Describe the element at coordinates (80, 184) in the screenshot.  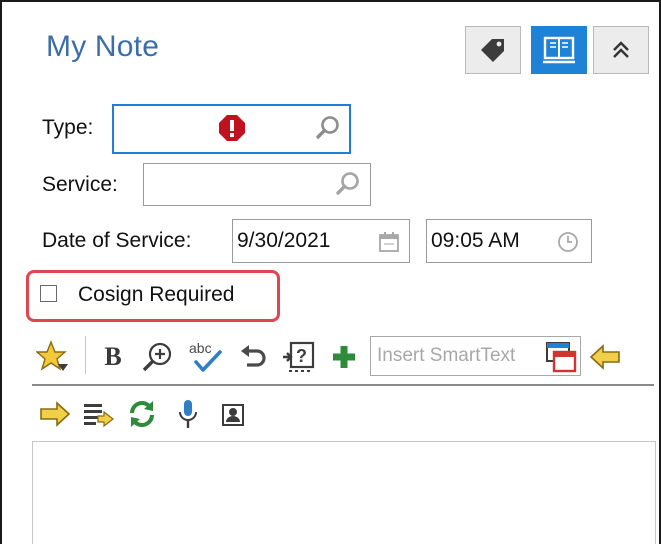
I see `service-label: Service:` at that location.